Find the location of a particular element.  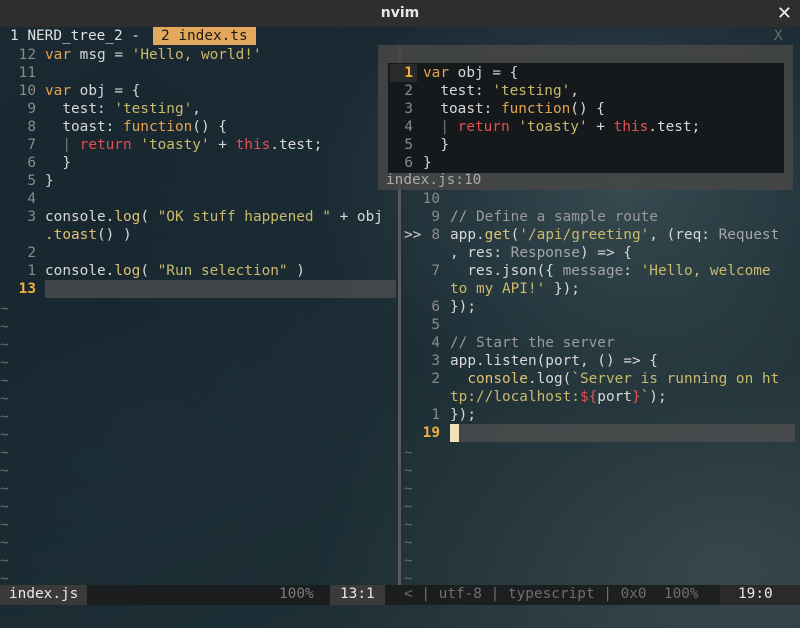

line-number: 3 is located at coordinates (31, 217).